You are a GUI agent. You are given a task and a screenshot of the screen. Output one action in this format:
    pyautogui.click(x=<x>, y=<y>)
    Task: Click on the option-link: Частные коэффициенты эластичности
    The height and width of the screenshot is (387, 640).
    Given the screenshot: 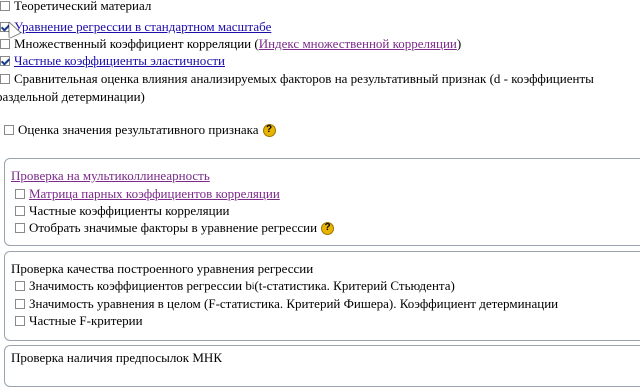 What is the action you would take?
    pyautogui.click(x=119, y=61)
    